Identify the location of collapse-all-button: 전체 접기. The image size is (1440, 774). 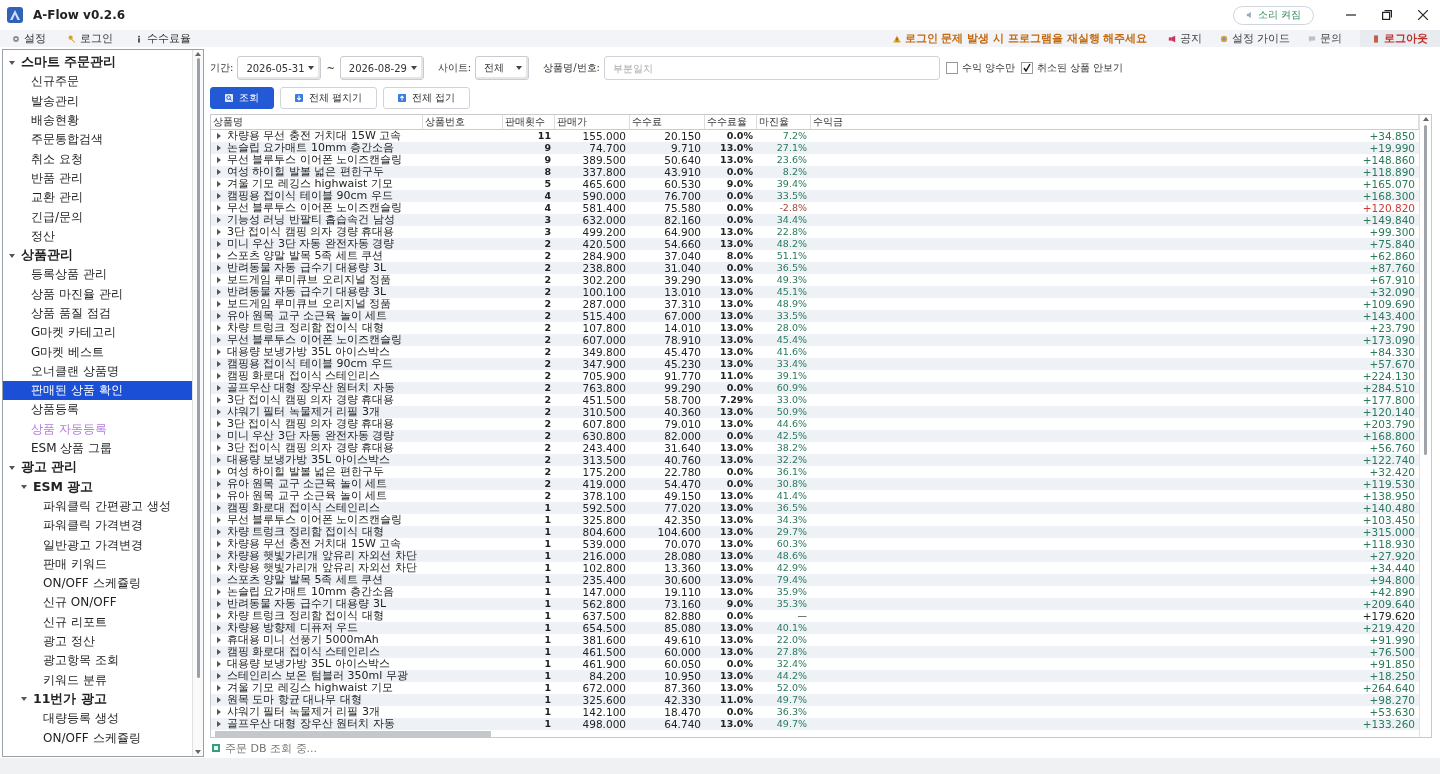
(427, 98).